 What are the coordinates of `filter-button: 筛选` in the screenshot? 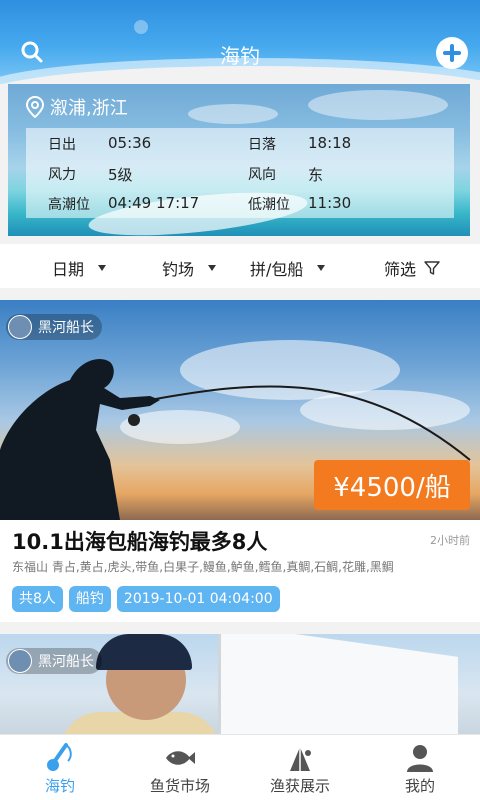 It's located at (412, 268).